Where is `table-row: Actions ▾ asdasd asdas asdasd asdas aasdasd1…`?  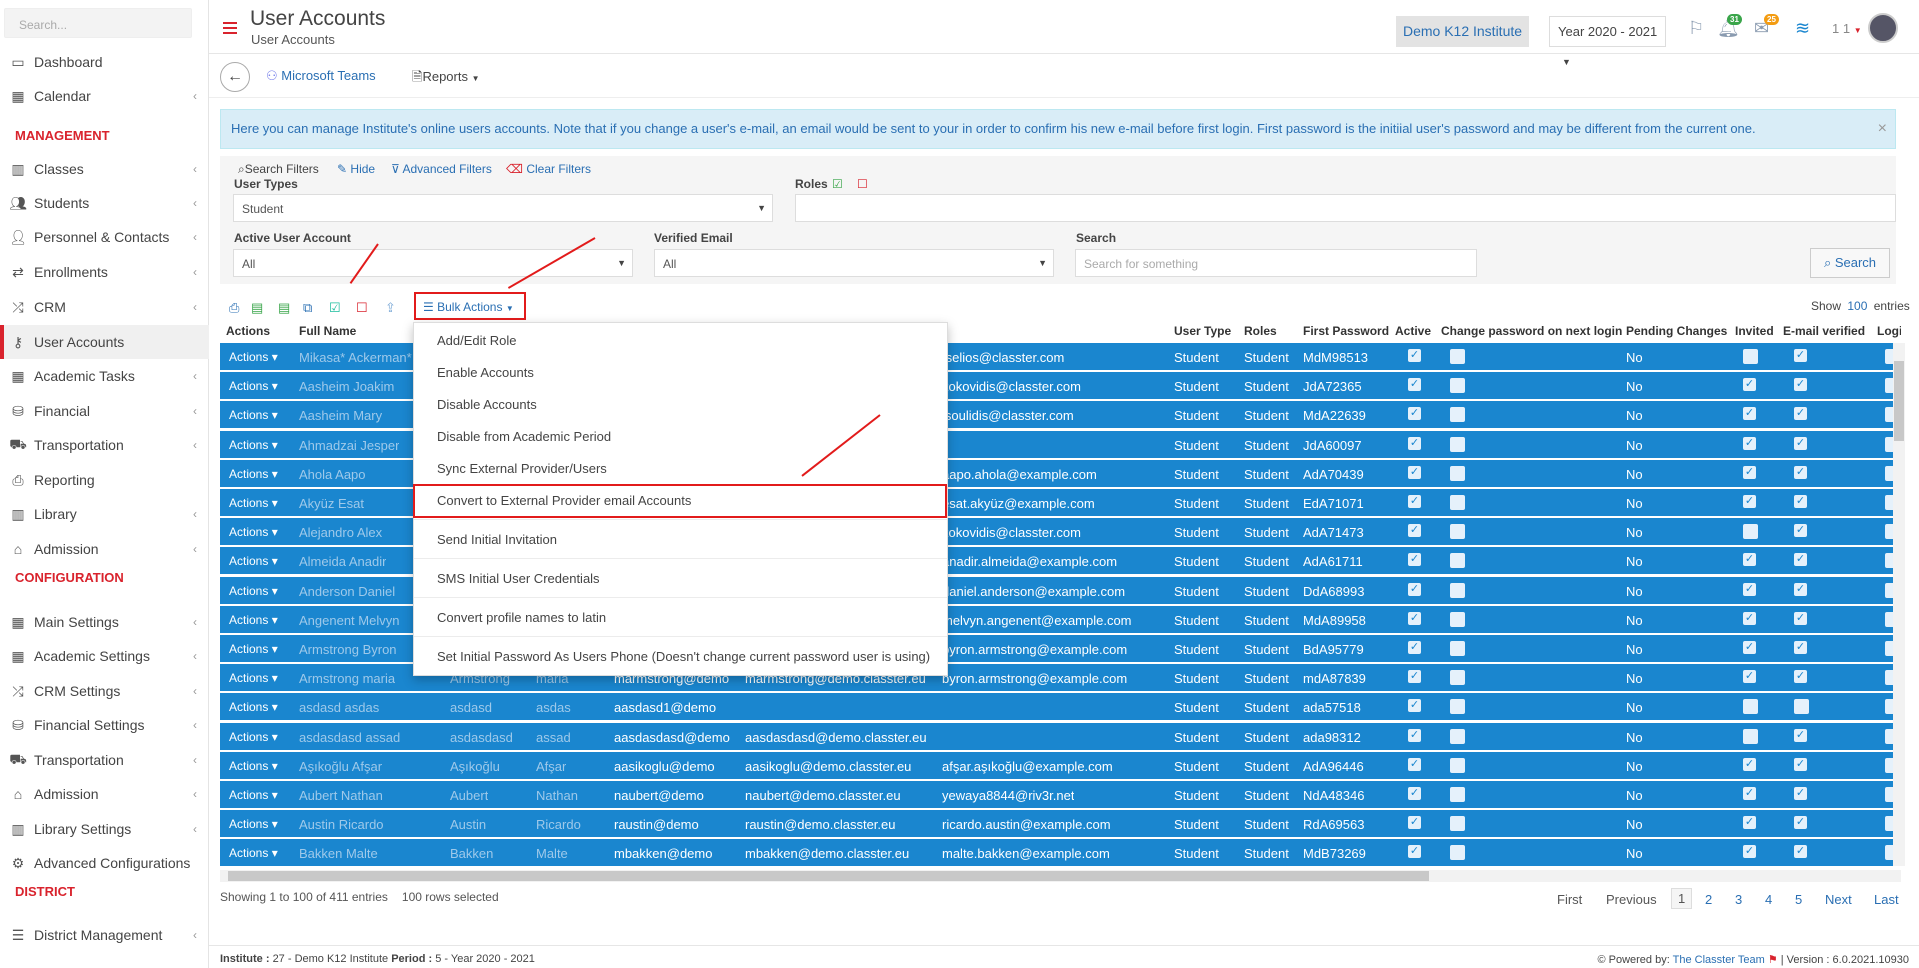 table-row: Actions ▾ asdasd asdas asdasd asdas aasdasd1… is located at coordinates (1060, 707).